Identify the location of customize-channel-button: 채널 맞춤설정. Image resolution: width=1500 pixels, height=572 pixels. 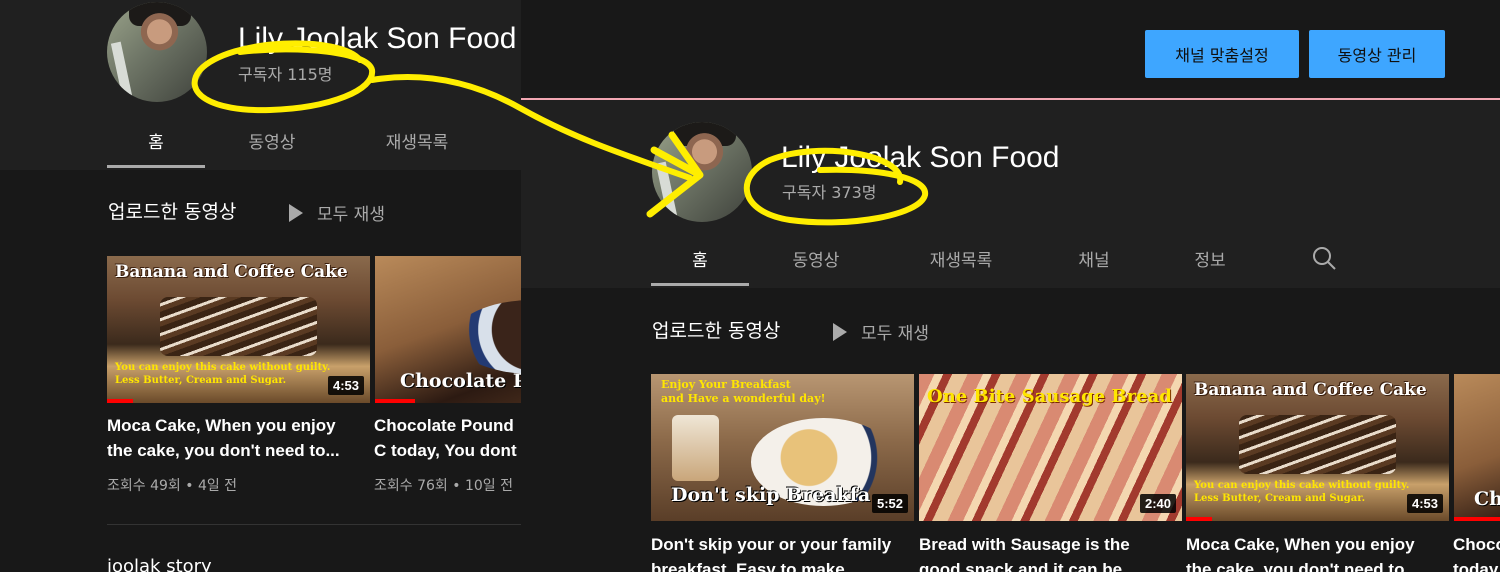
(1222, 54).